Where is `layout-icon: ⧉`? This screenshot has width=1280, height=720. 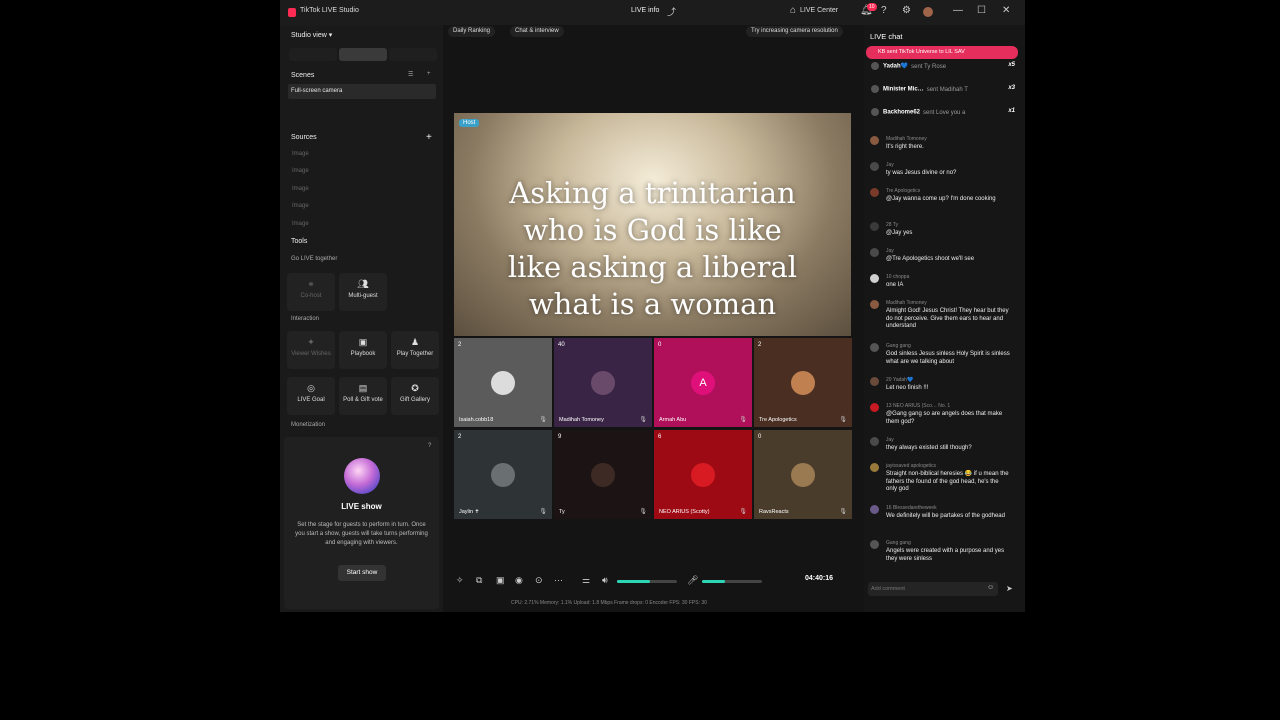
layout-icon: ⧉ is located at coordinates (479, 580).